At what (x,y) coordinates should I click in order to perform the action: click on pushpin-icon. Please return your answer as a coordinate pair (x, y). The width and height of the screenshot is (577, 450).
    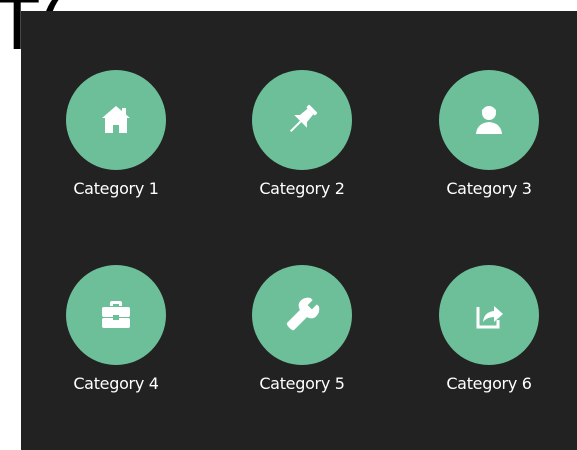
    Looking at the image, I should click on (303, 118).